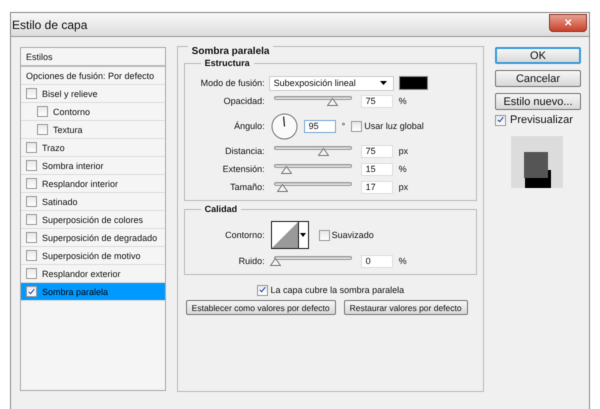 The image size is (600, 409). What do you see at coordinates (406, 307) in the screenshot?
I see `default-button: Restaurar valores por defecto` at bounding box center [406, 307].